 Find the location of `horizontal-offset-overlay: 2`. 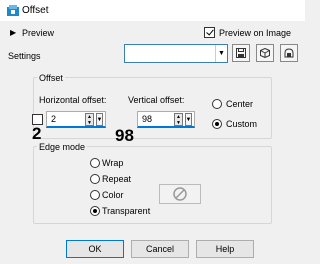

horizontal-offset-overlay: 2 is located at coordinates (37, 133).